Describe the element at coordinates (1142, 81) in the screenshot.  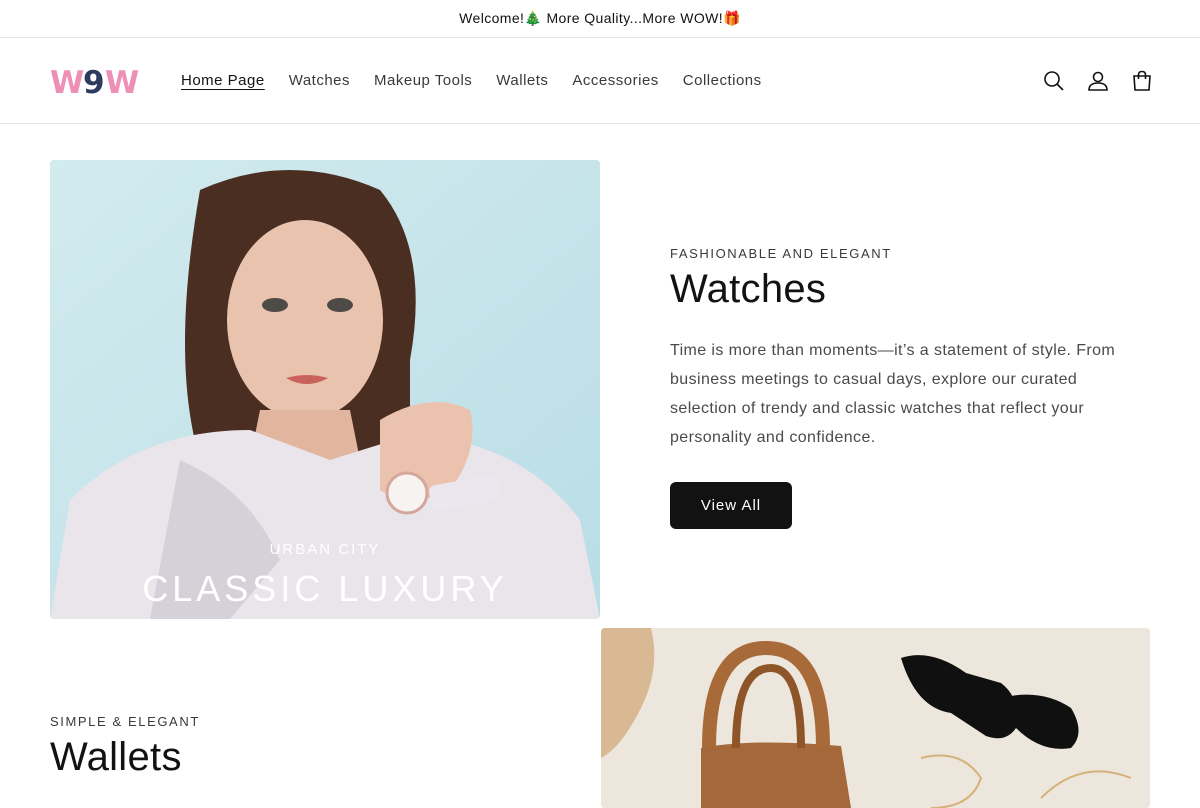
I see `cart-icon` at that location.